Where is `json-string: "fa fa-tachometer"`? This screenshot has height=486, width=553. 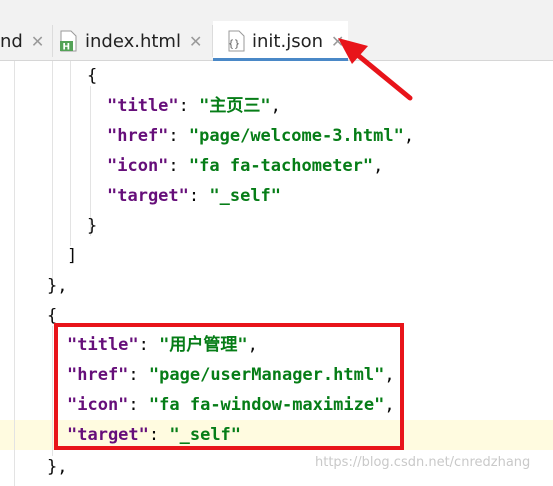
json-string: "fa fa-tachometer" is located at coordinates (281, 166).